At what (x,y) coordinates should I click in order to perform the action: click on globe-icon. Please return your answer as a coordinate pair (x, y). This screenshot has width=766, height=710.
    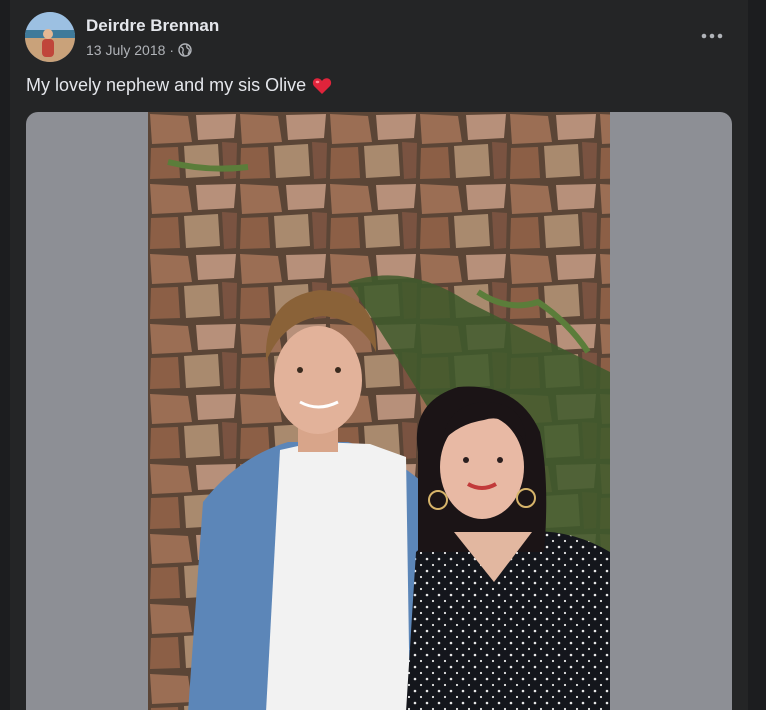
    Looking at the image, I should click on (185, 50).